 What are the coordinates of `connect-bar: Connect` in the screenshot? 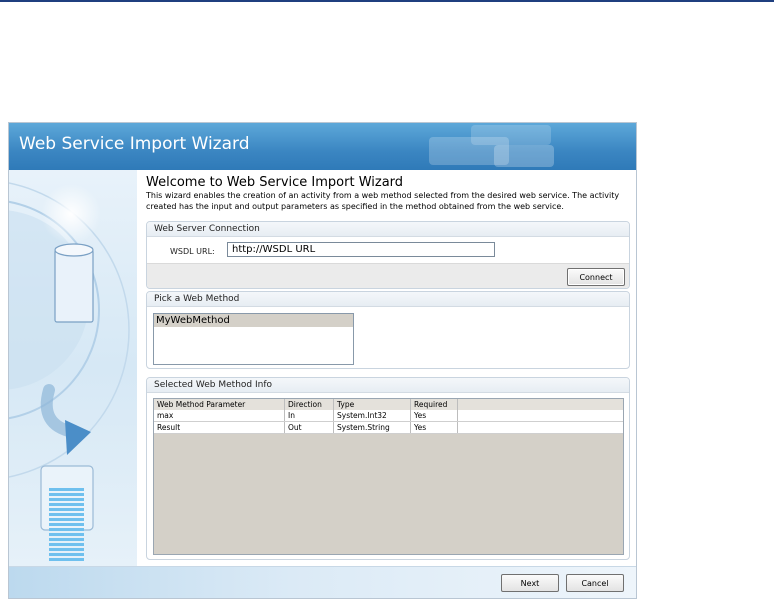 It's located at (388, 275).